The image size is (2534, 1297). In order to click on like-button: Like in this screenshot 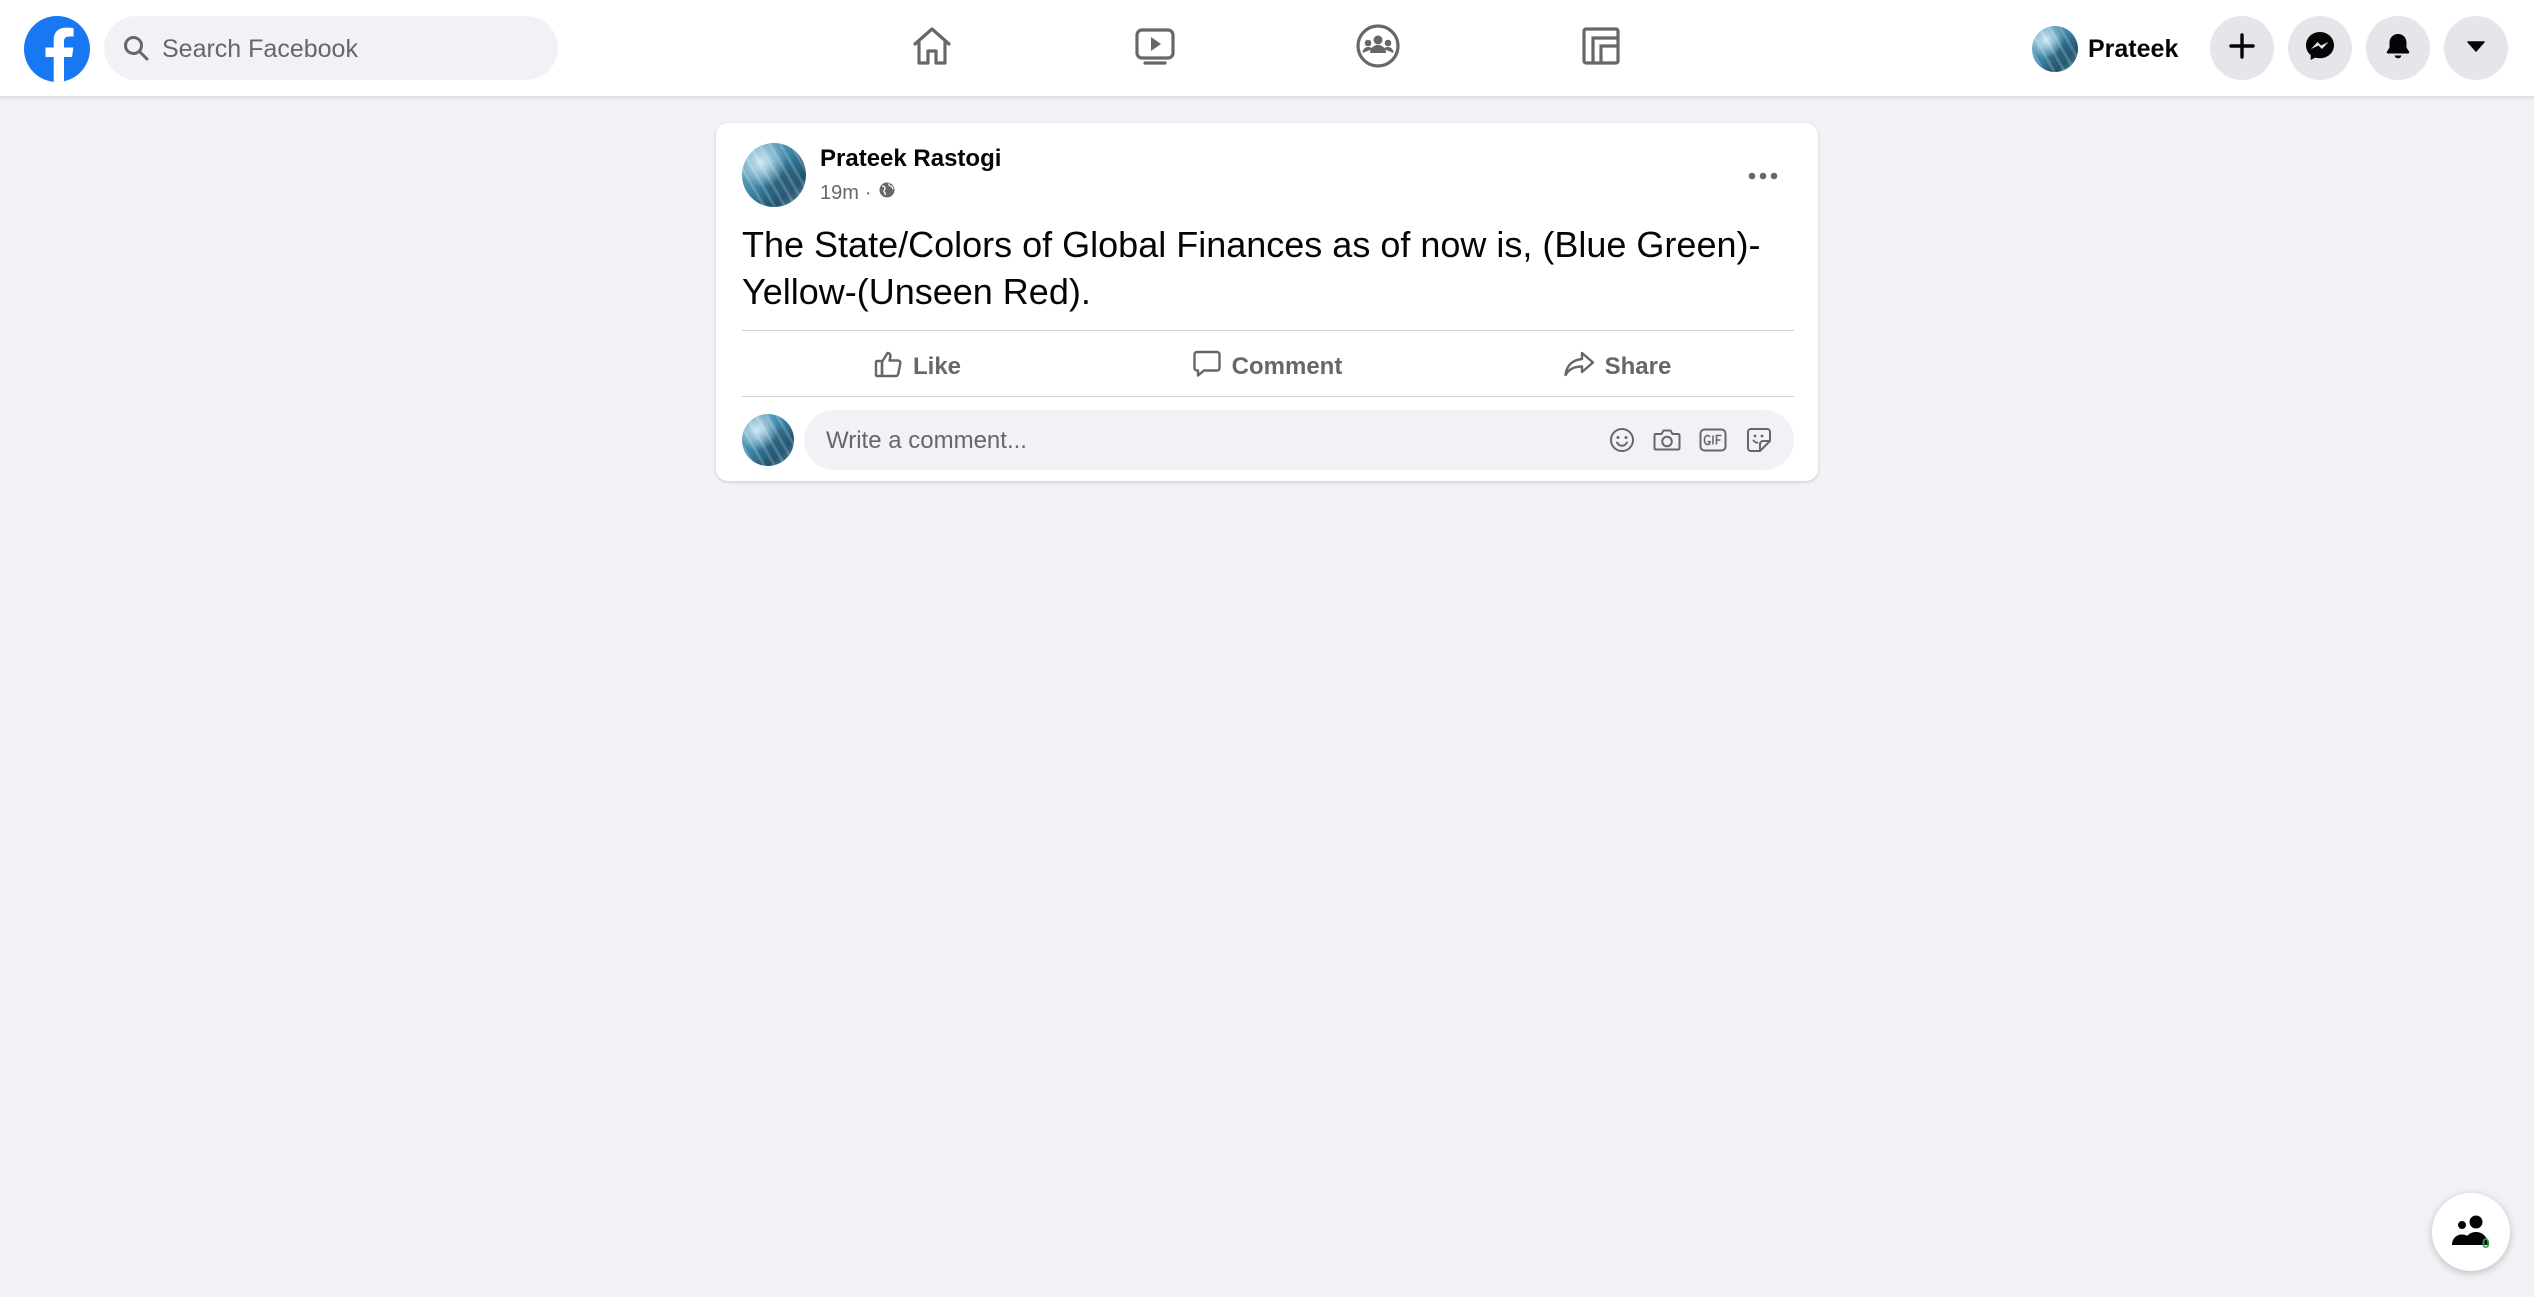, I will do `click(917, 367)`.